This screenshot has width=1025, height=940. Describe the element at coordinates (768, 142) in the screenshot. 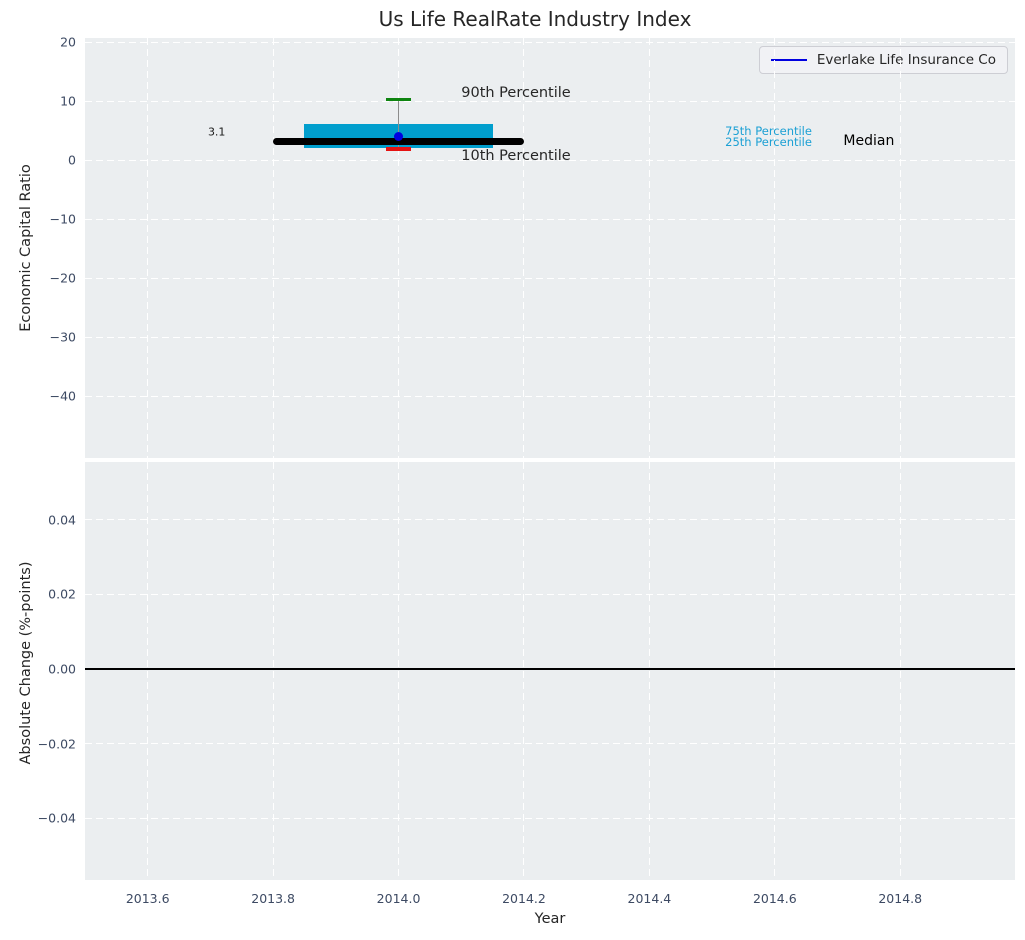

I see `annotation-p25-label: 25th Percentile` at that location.